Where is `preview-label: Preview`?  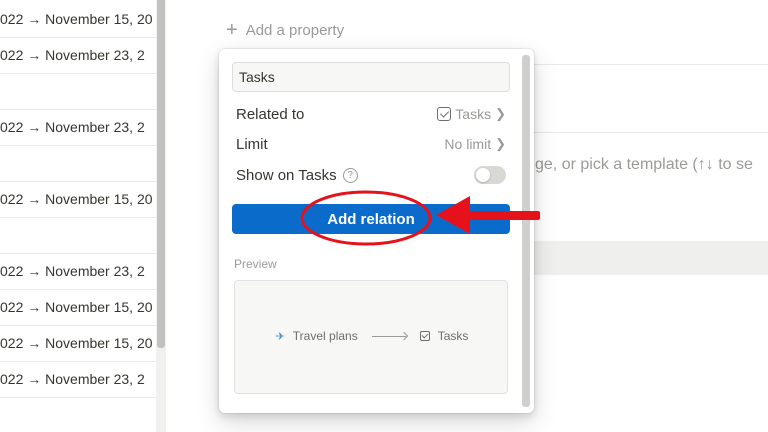 preview-label: Preview is located at coordinates (255, 264).